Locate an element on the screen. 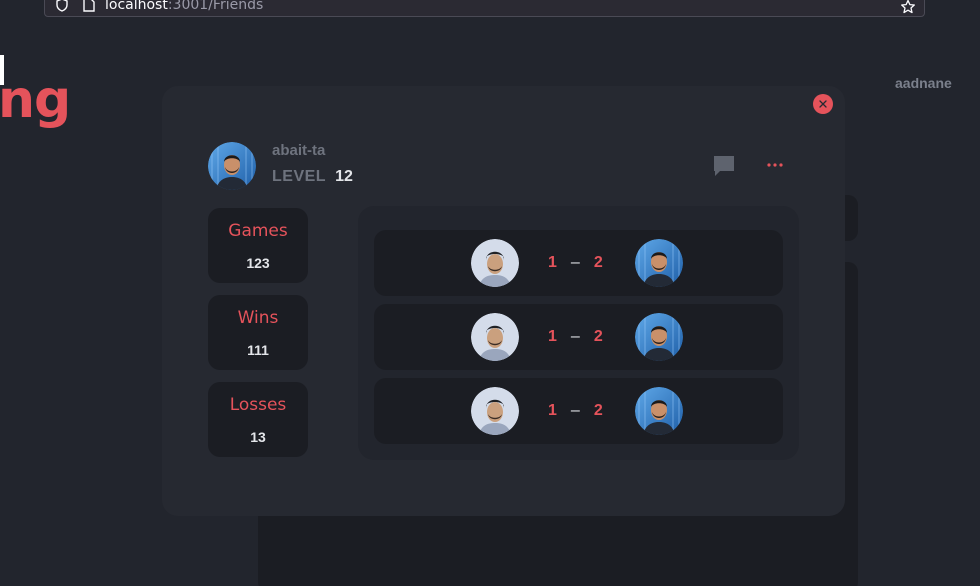 The width and height of the screenshot is (980, 586). close-button is located at coordinates (823, 104).